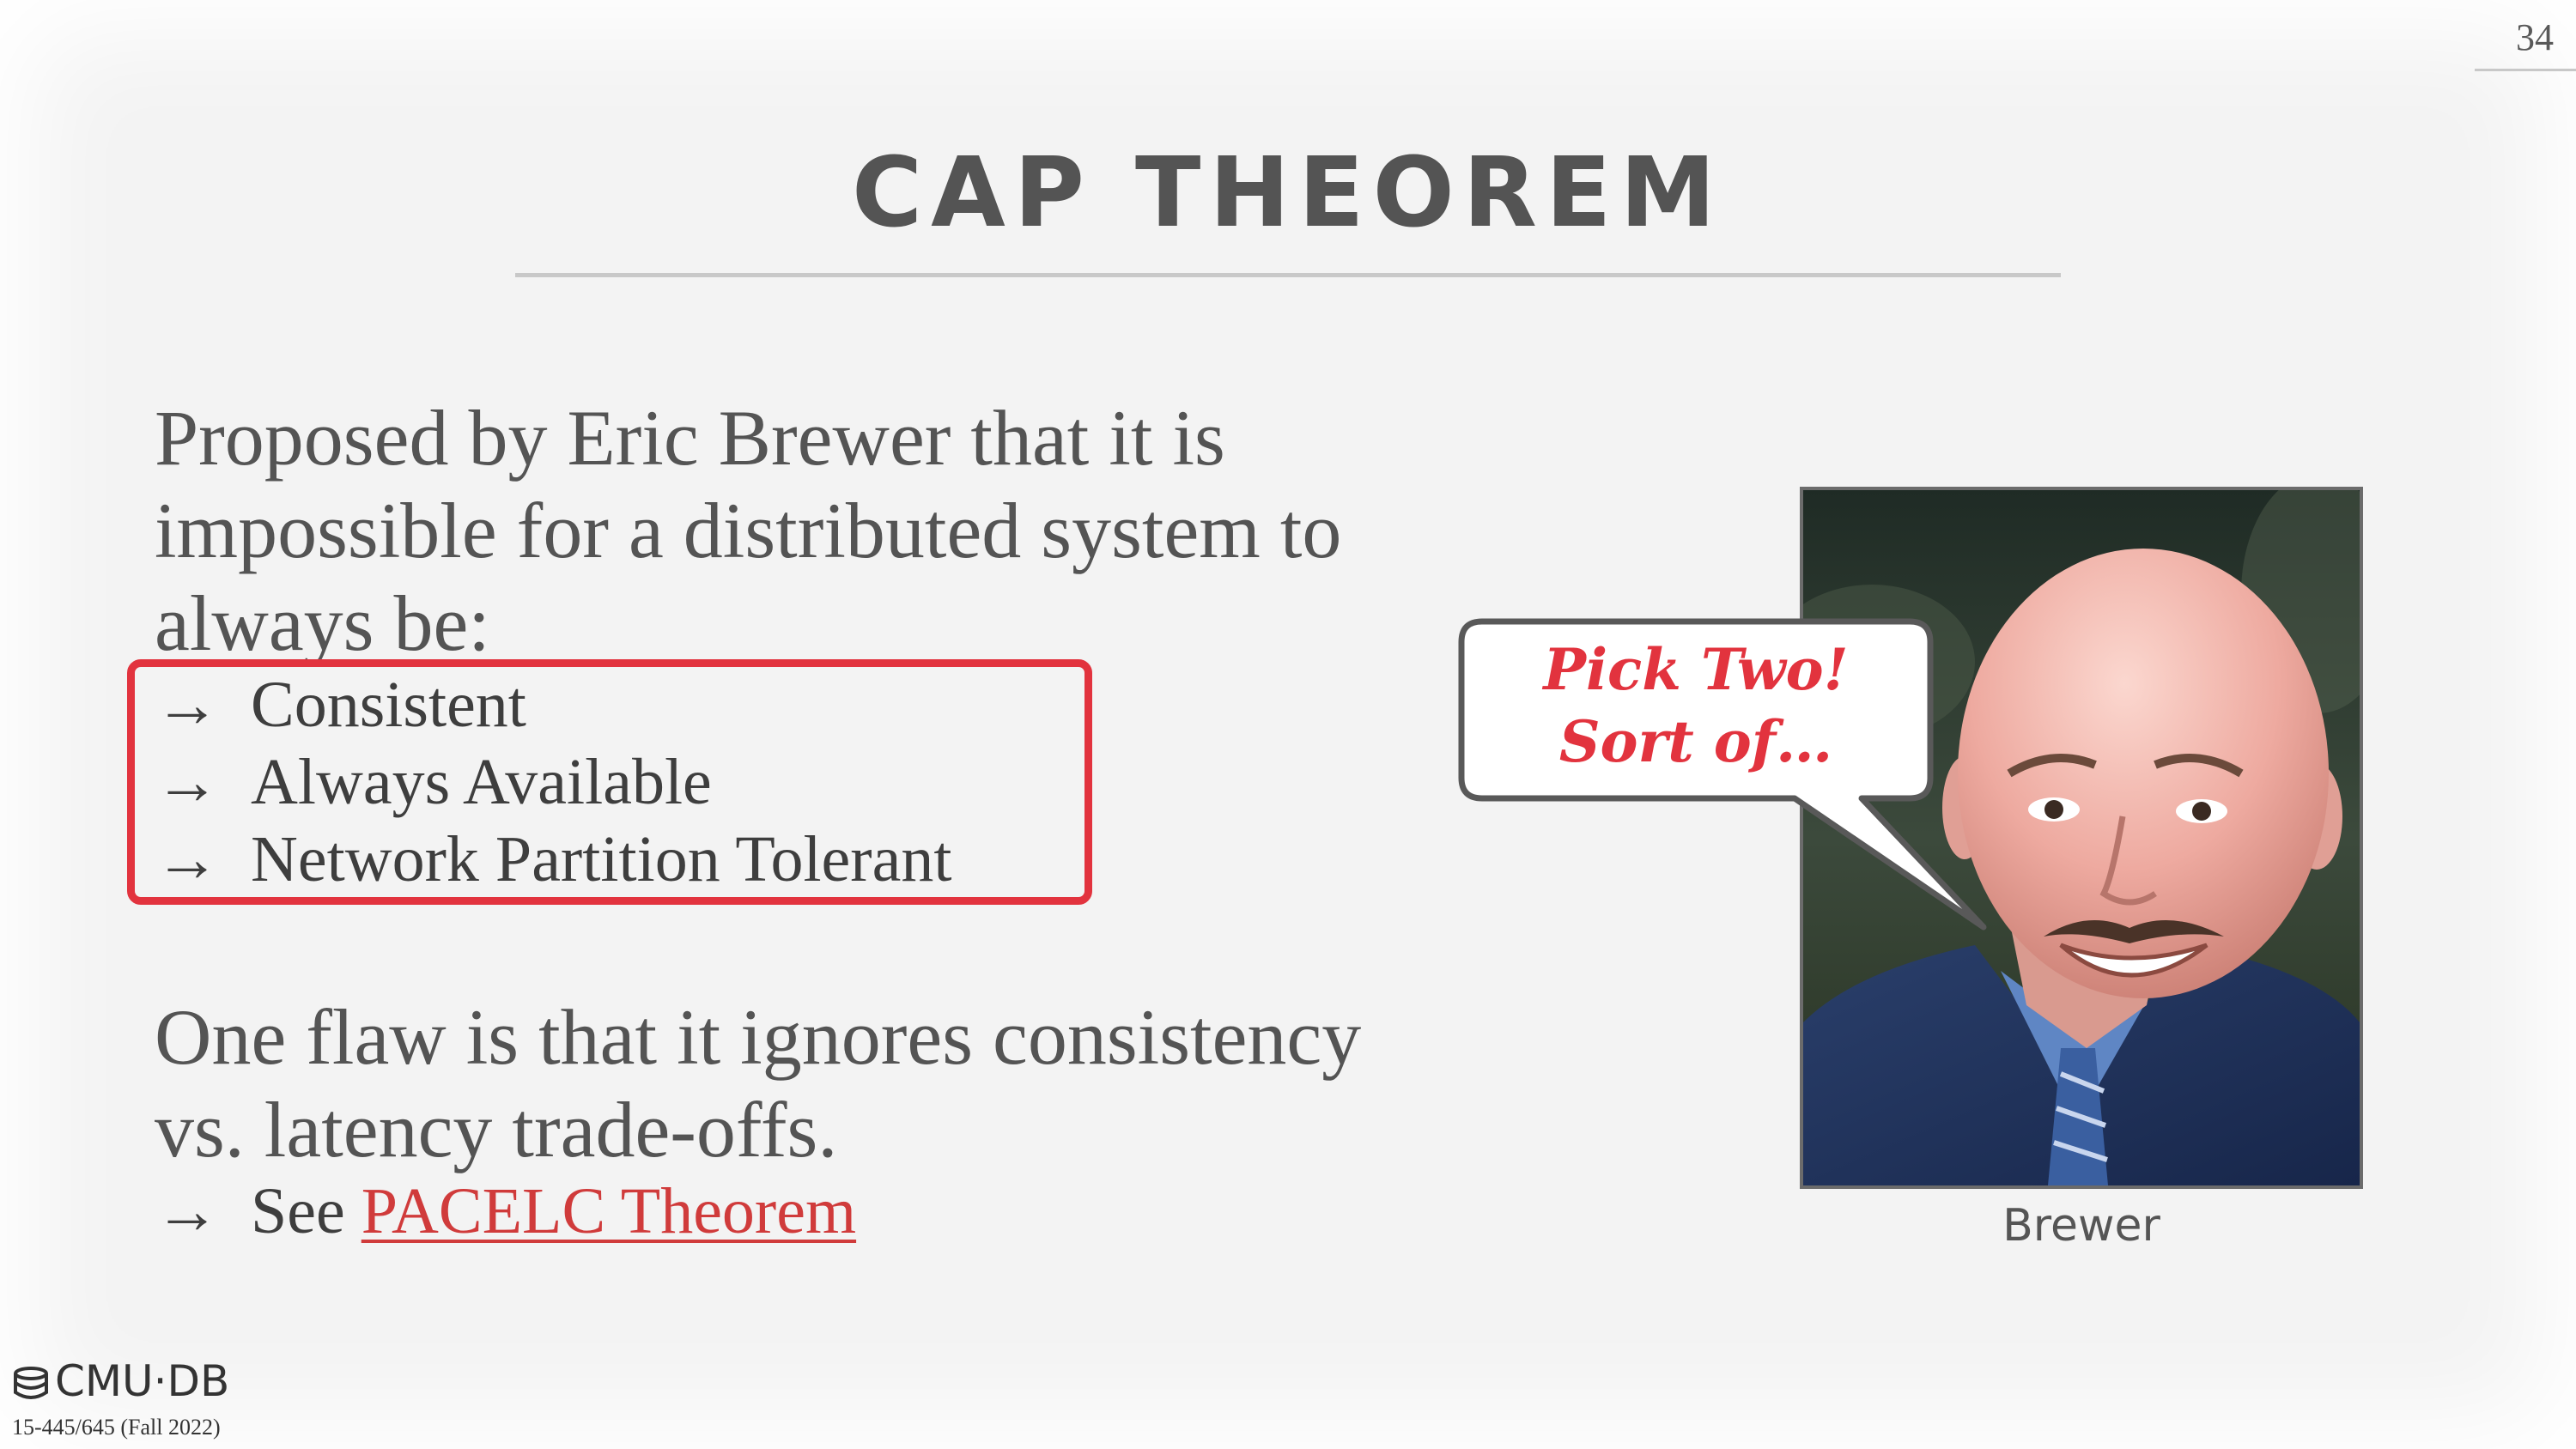 This screenshot has width=2576, height=1449. What do you see at coordinates (1288, 275) in the screenshot?
I see `title-underline` at bounding box center [1288, 275].